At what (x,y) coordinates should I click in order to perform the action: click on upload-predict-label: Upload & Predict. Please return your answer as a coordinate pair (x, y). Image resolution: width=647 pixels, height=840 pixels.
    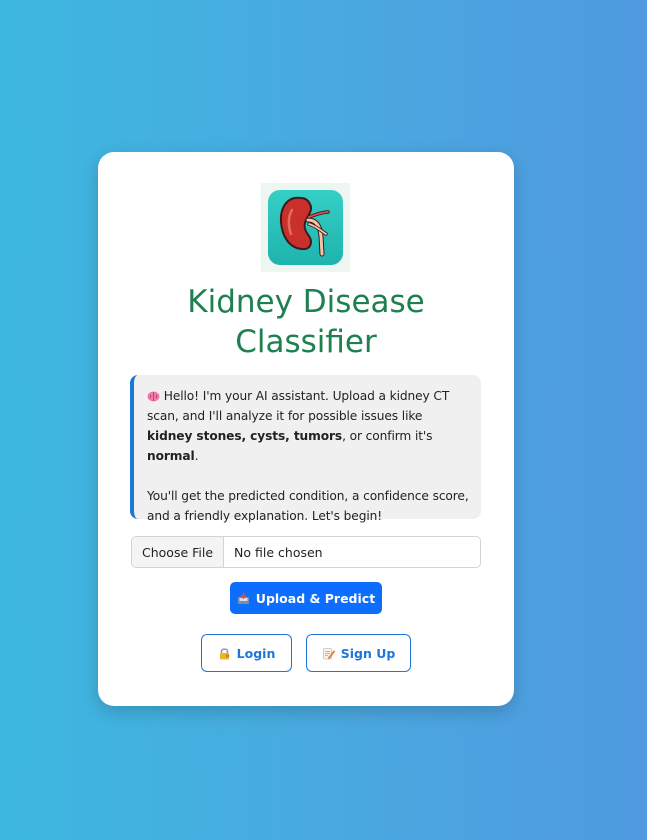
    Looking at the image, I should click on (315, 598).